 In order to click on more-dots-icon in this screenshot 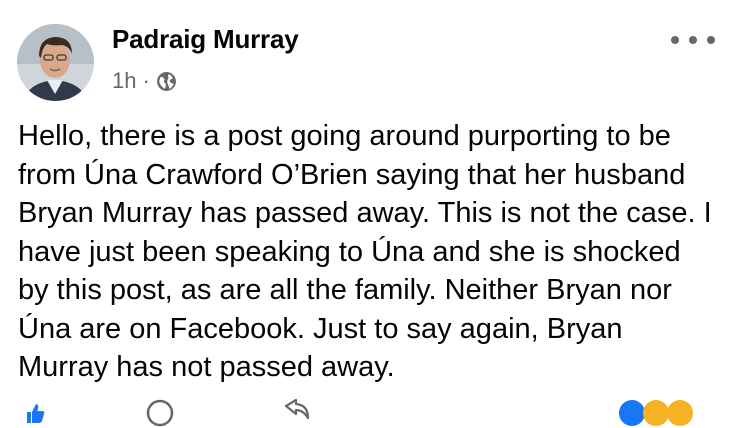, I will do `click(693, 40)`.